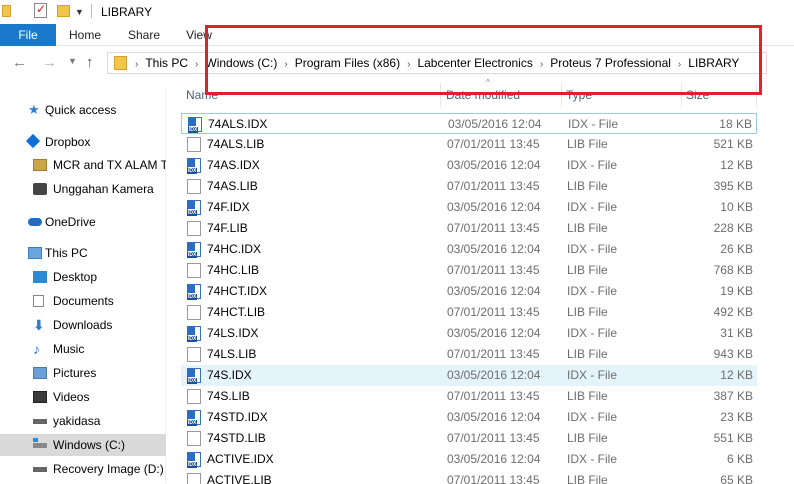 The image size is (794, 484). I want to click on column-header-type: Type, so click(579, 95).